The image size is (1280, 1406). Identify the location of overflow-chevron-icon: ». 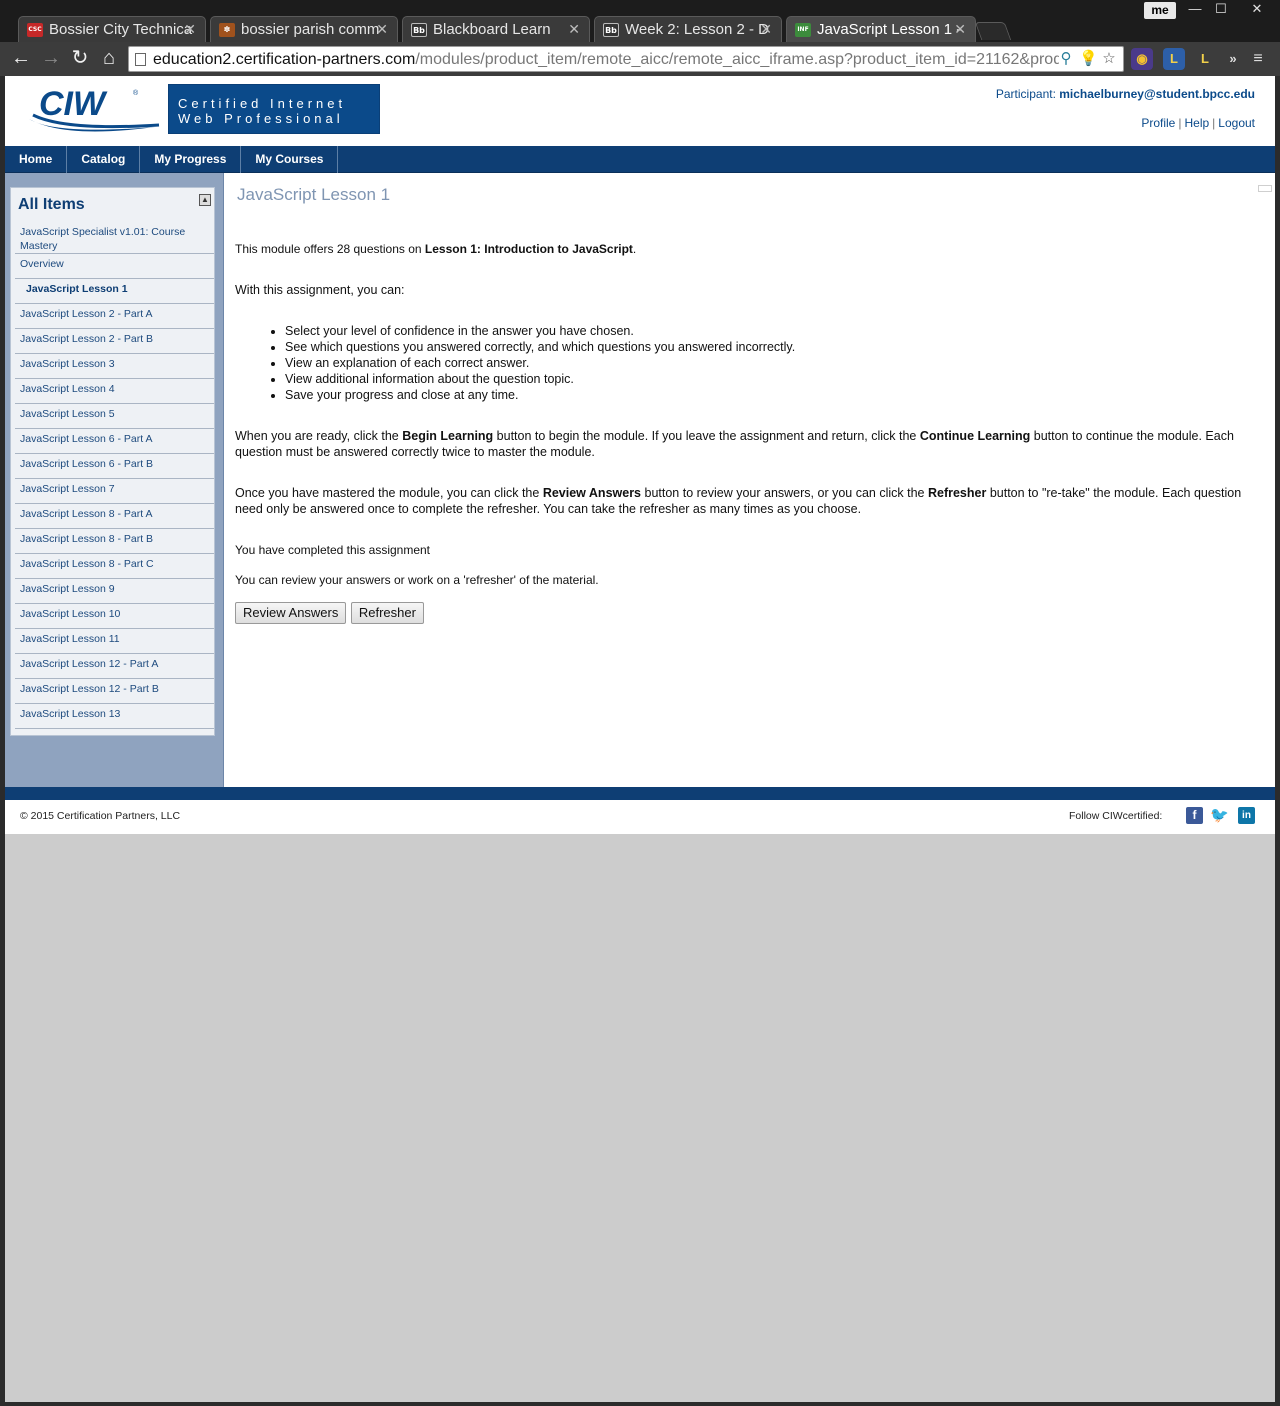
(1233, 59).